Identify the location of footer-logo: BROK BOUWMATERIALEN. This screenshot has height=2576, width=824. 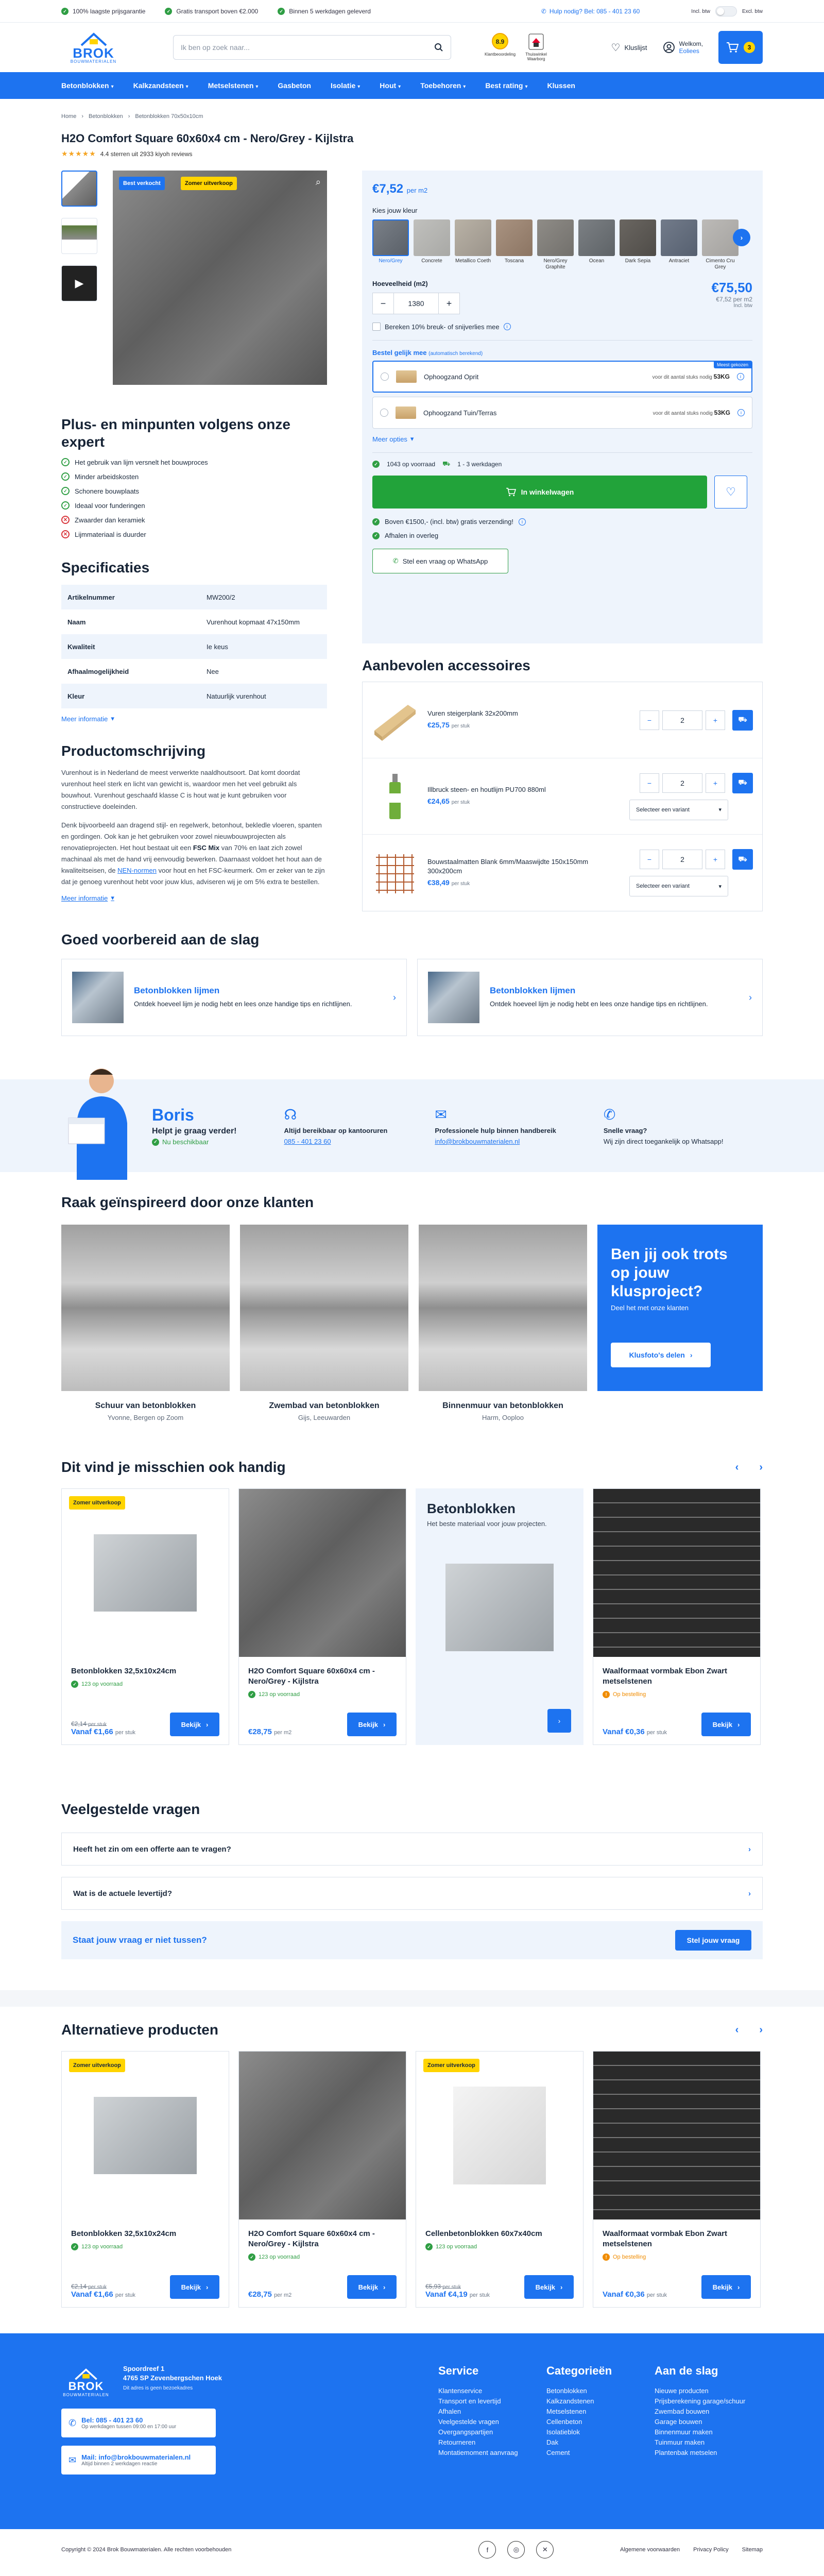
(86, 2382).